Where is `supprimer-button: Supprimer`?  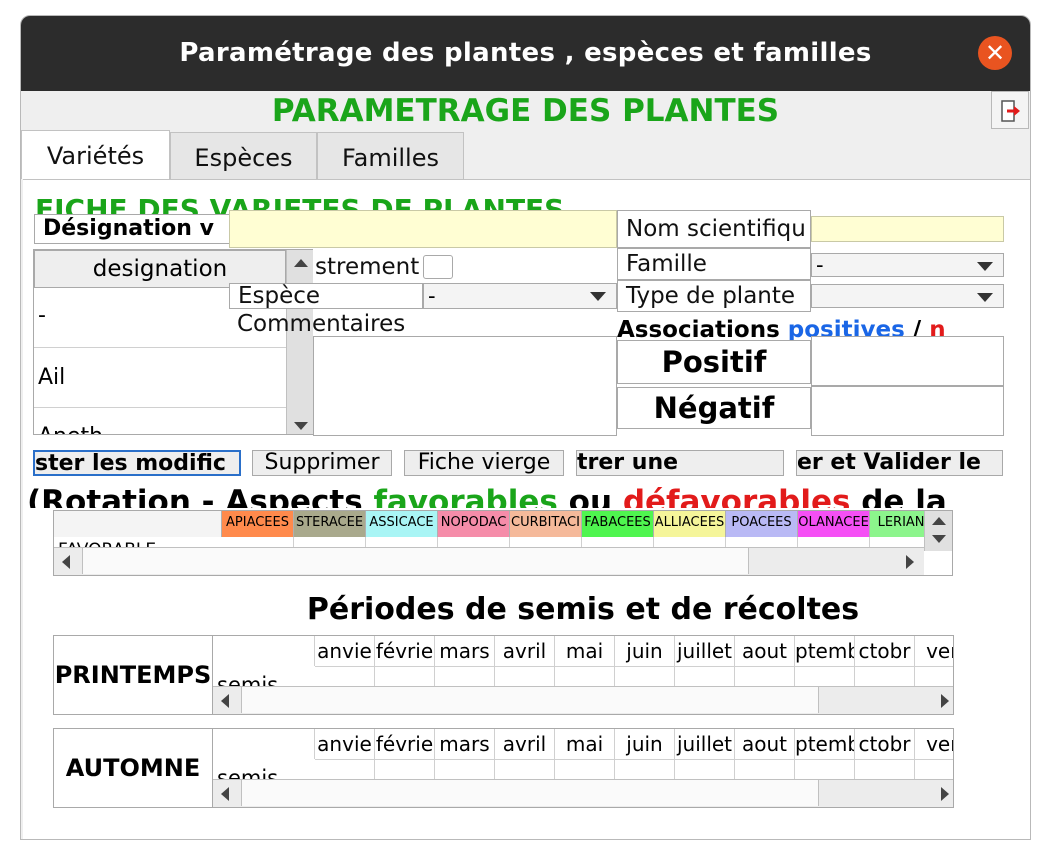 supprimer-button: Supprimer is located at coordinates (322, 463).